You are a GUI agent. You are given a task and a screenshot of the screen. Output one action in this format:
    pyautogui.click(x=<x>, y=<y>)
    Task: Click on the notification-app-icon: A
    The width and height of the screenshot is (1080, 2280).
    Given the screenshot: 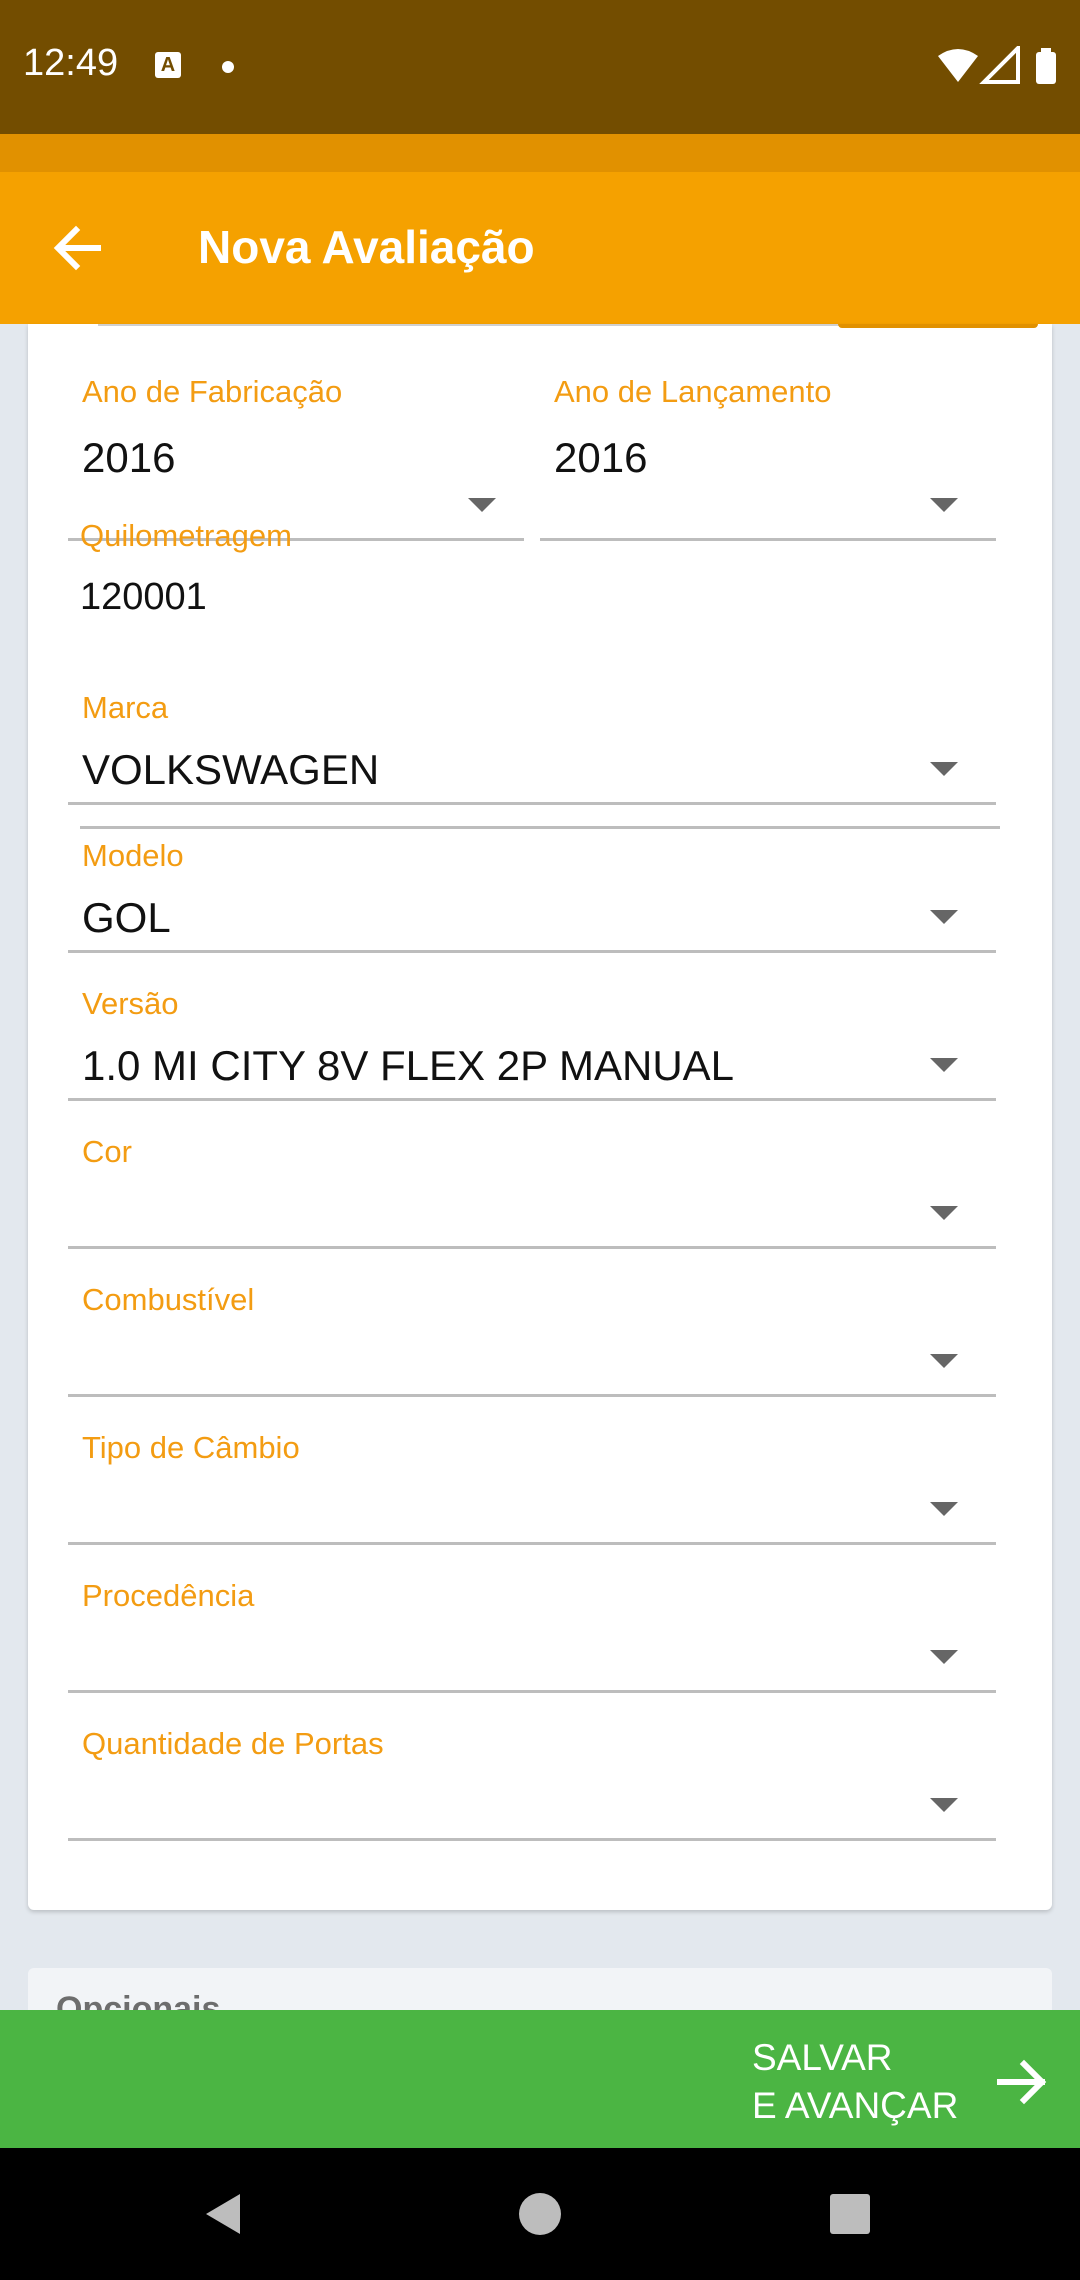 What is the action you would take?
    pyautogui.click(x=168, y=65)
    